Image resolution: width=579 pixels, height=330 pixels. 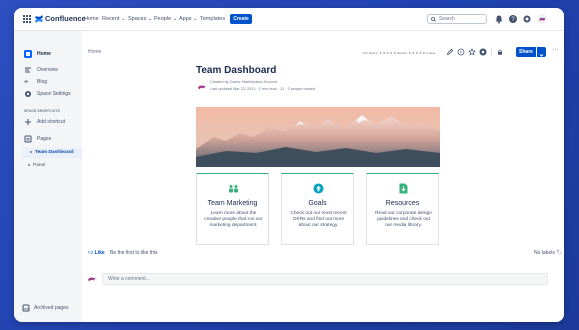 What do you see at coordinates (318, 137) in the screenshot?
I see `mountain-banner-image` at bounding box center [318, 137].